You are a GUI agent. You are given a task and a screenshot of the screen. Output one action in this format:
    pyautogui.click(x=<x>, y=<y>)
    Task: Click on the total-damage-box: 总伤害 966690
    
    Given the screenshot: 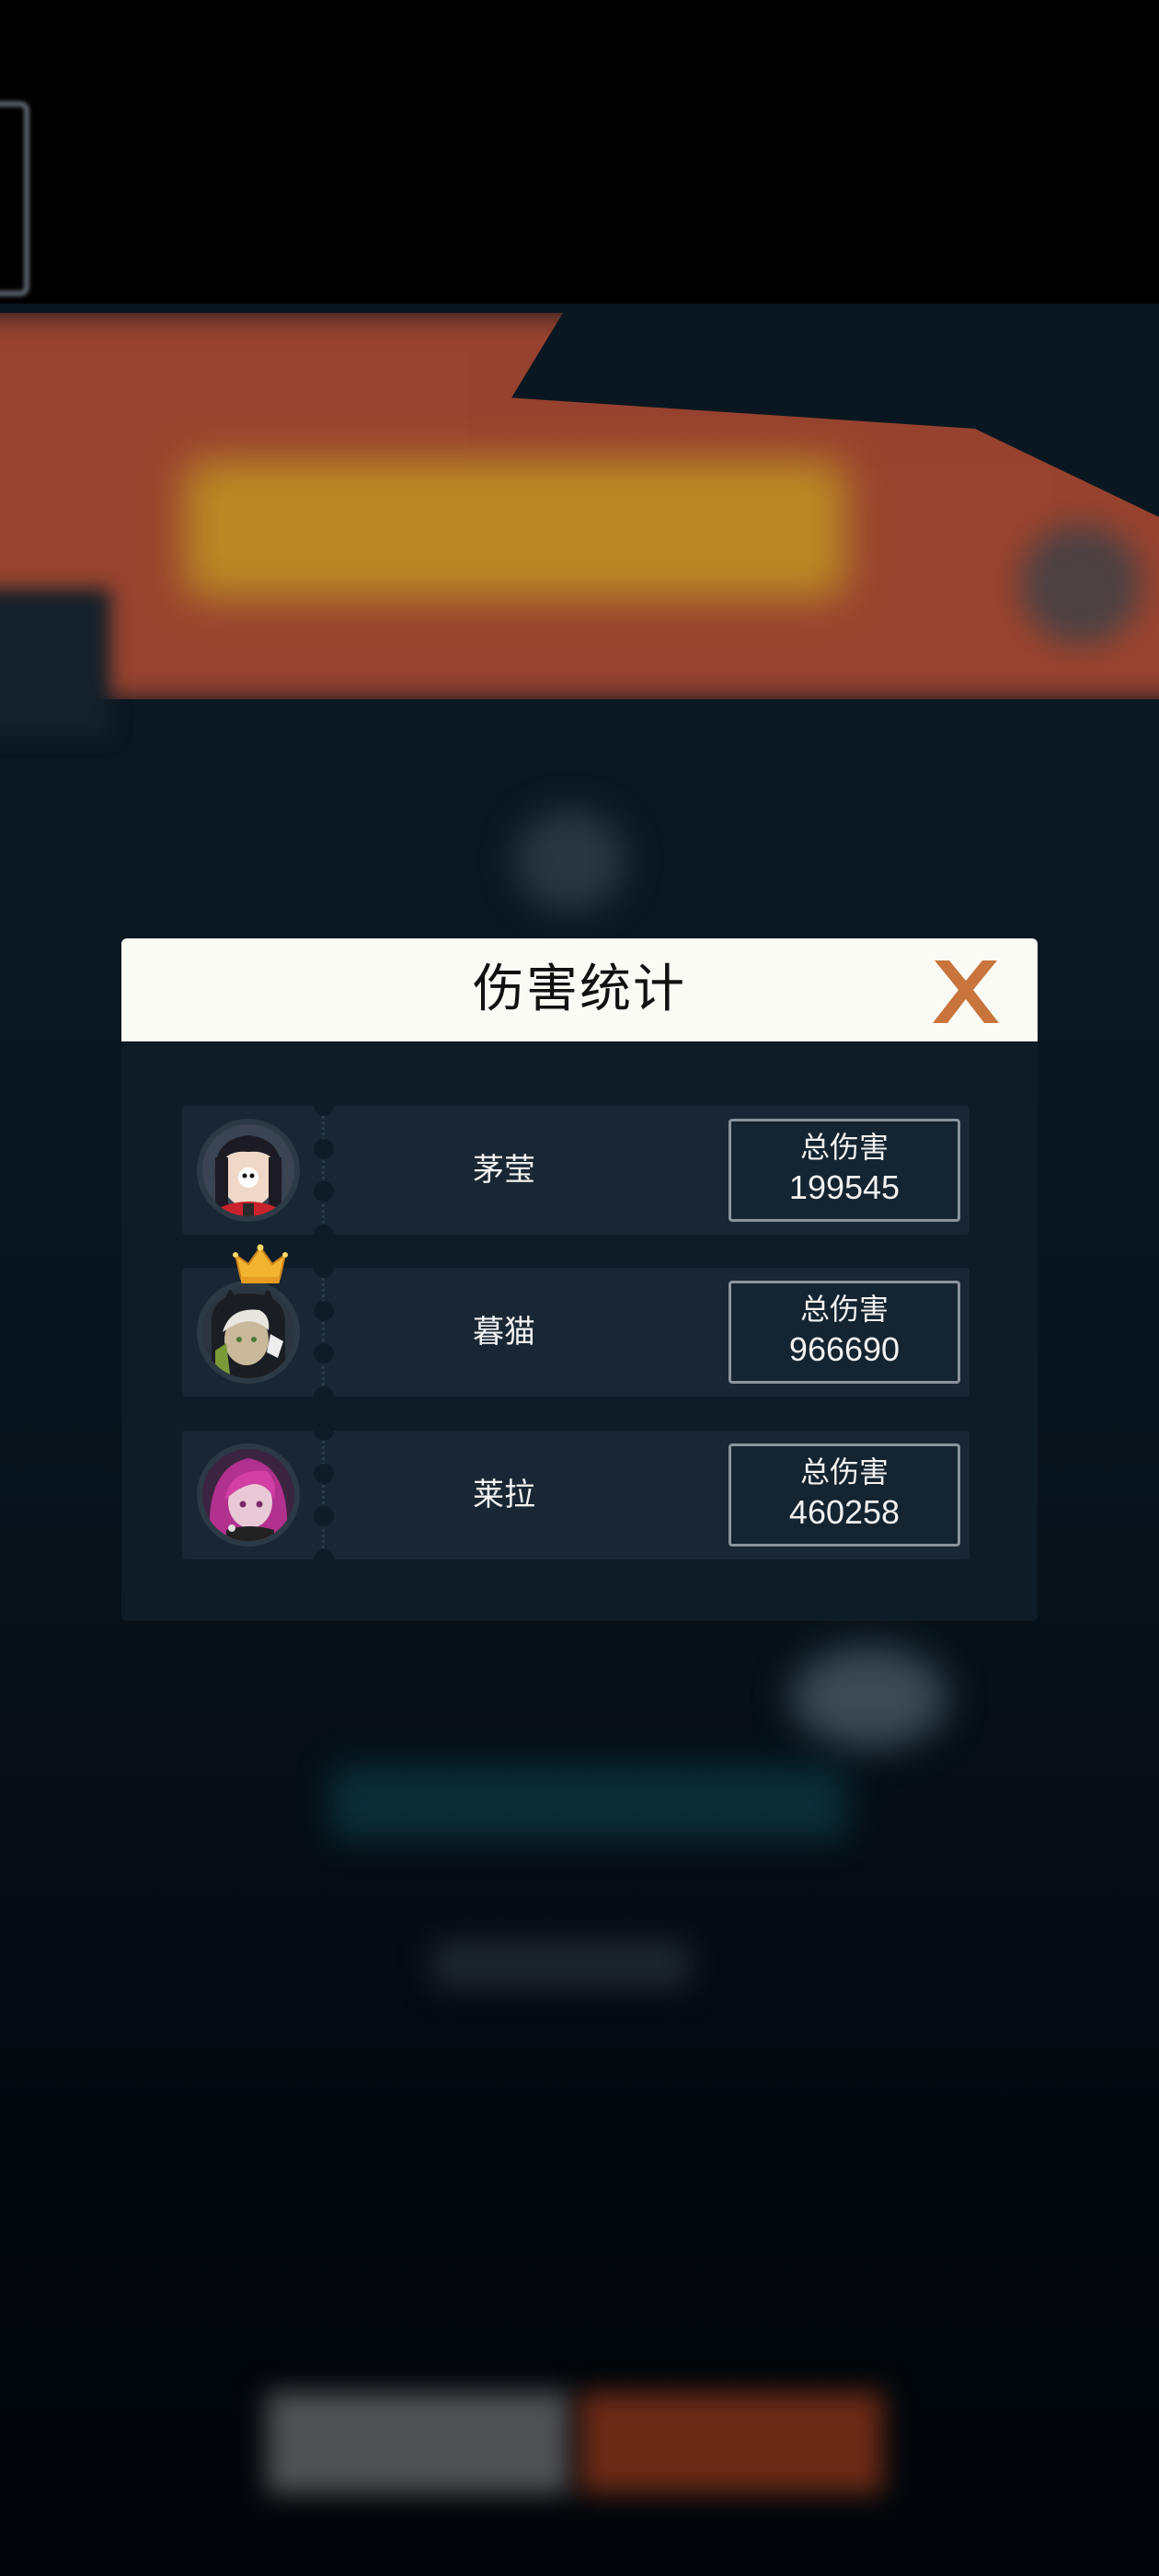 What is the action you would take?
    pyautogui.click(x=844, y=1332)
    